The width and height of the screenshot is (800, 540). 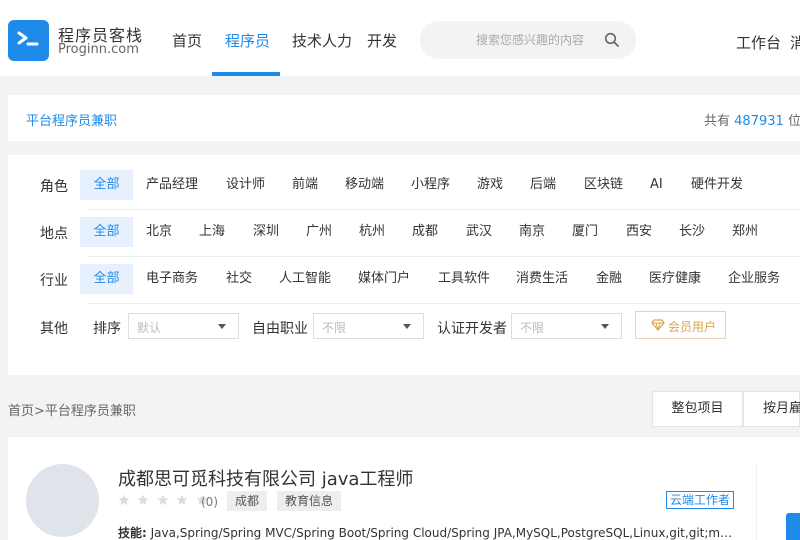 What do you see at coordinates (54, 234) in the screenshot?
I see `filter-label-location: 地点` at bounding box center [54, 234].